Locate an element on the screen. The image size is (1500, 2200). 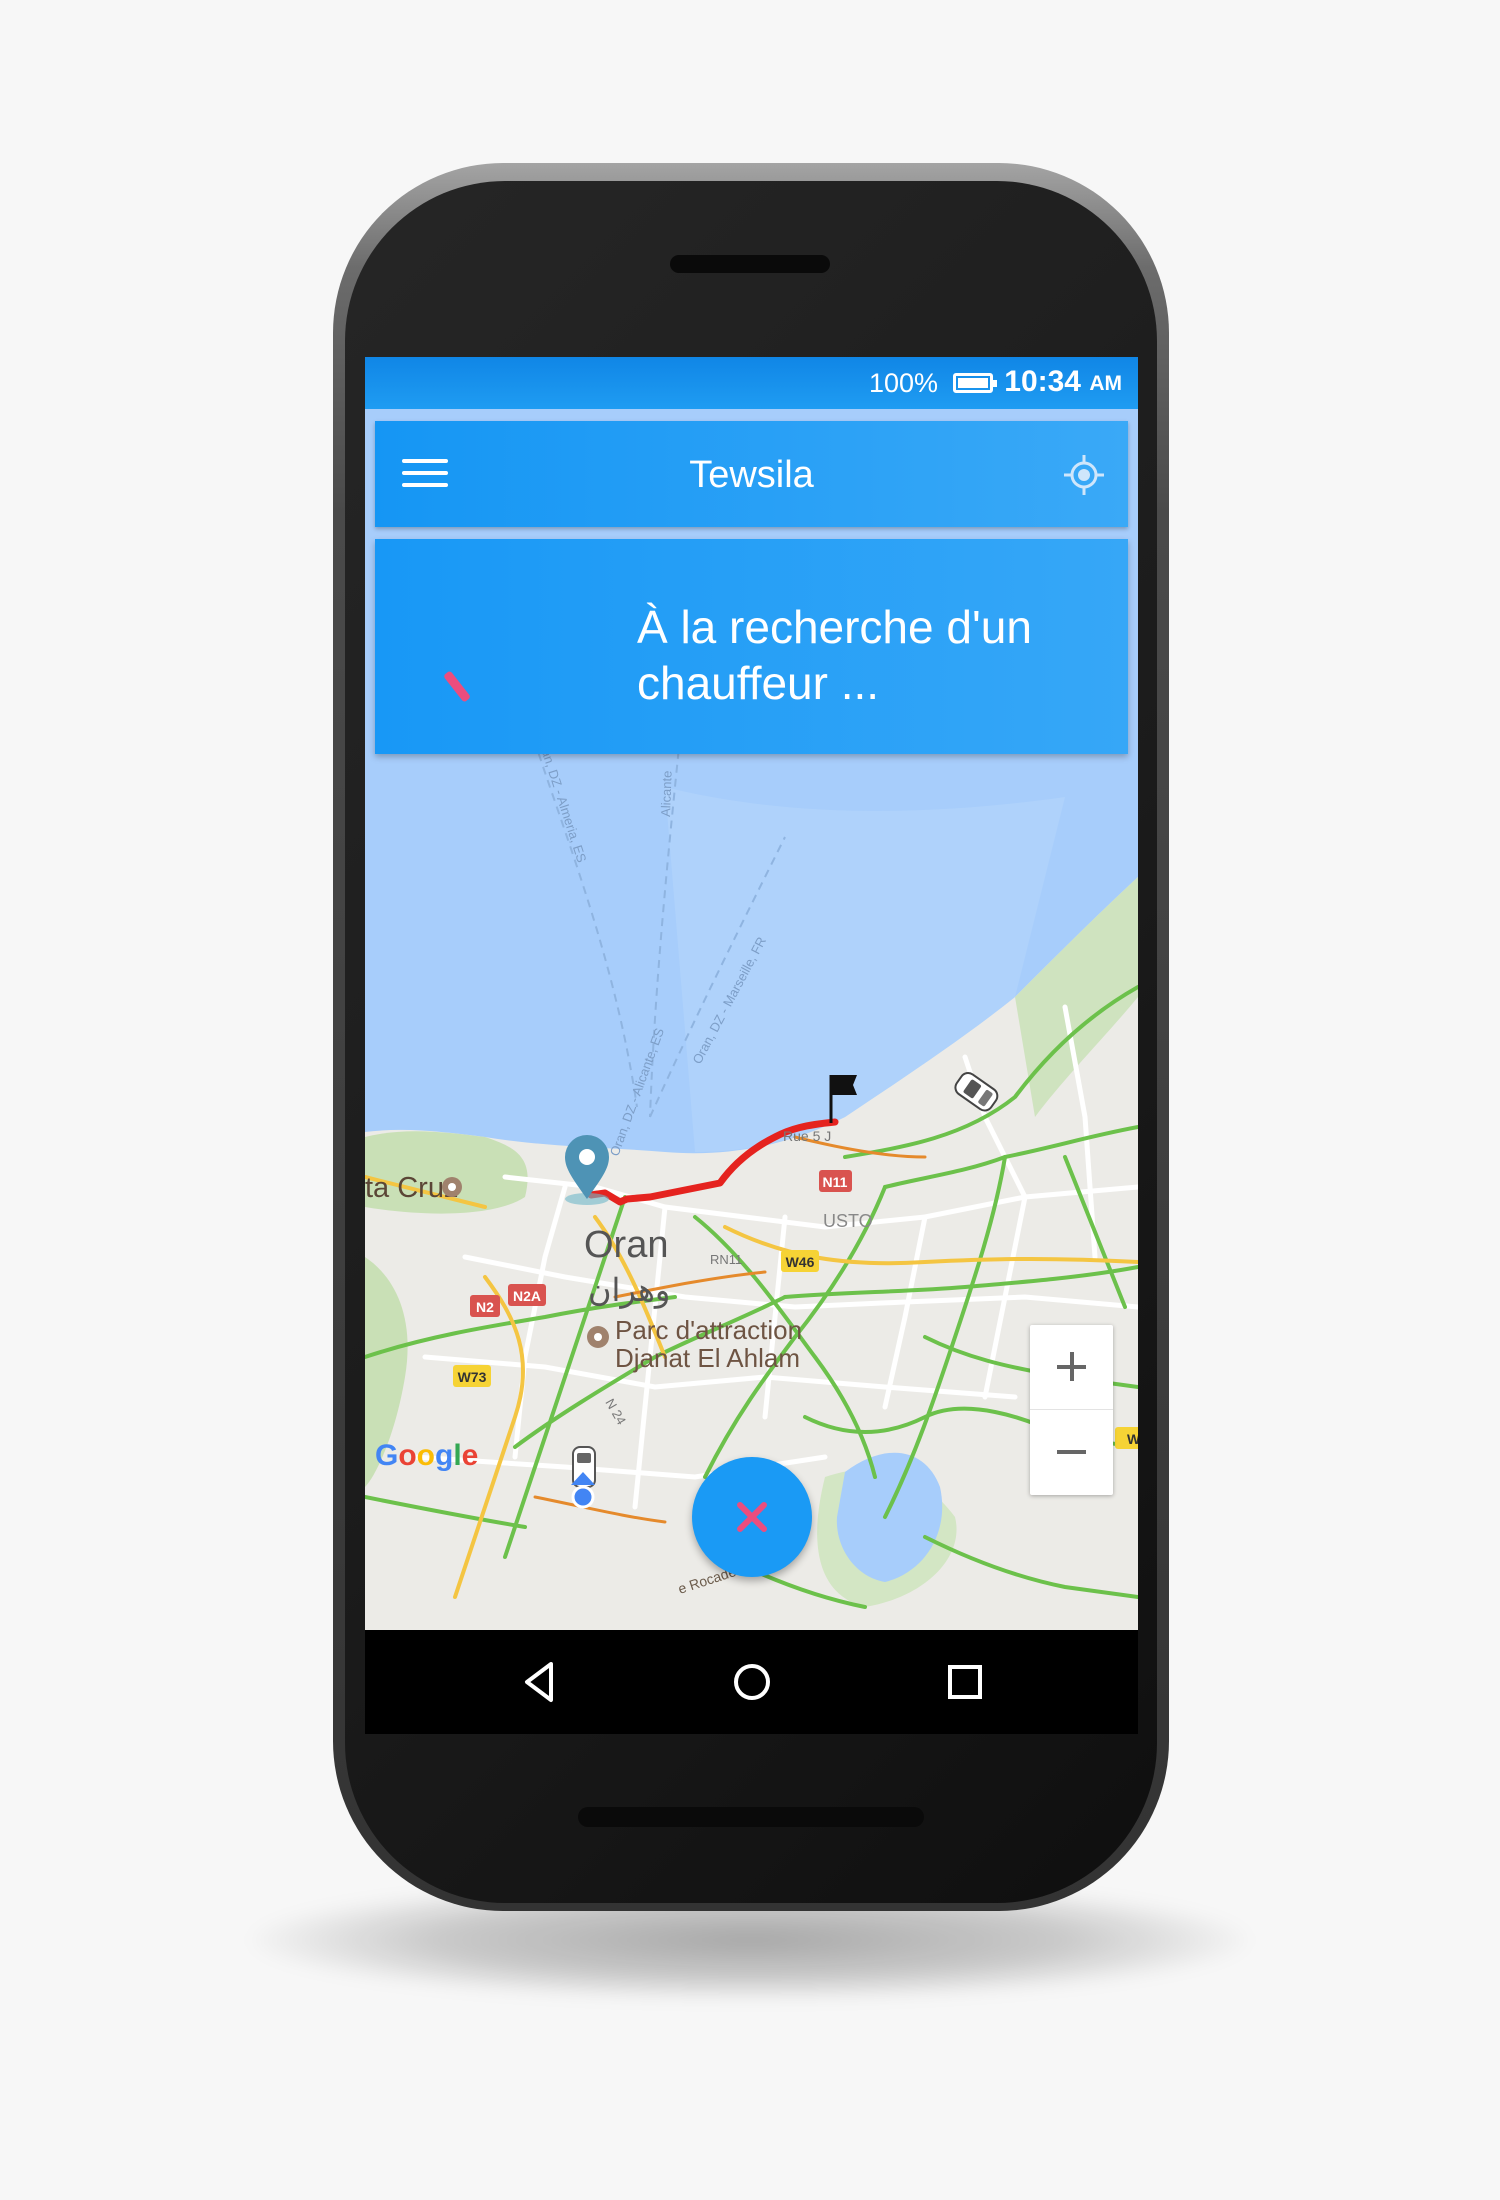
map-label-oran: Oran is located at coordinates (626, 1245).